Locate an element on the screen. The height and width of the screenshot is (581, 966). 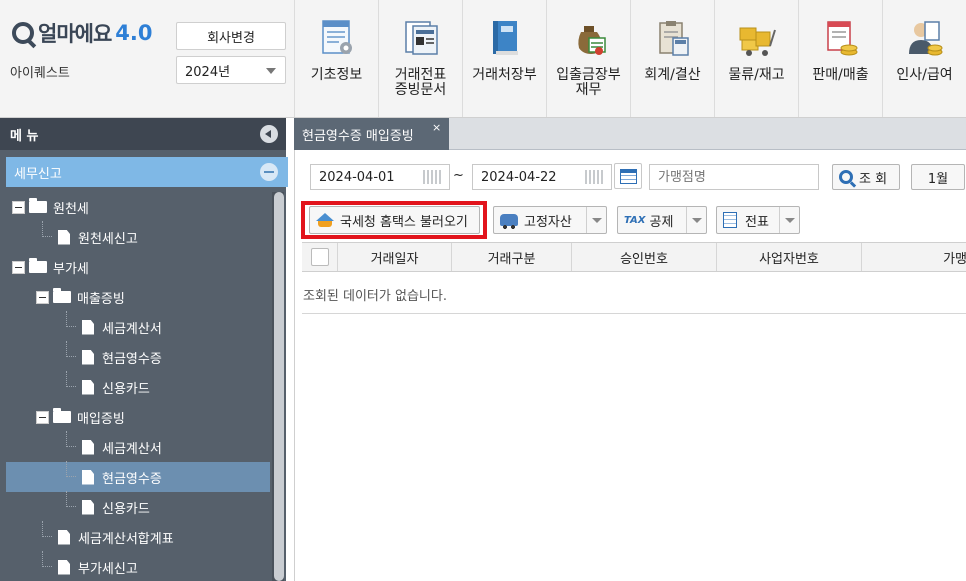
grid-select-all-cell is located at coordinates (320, 257).